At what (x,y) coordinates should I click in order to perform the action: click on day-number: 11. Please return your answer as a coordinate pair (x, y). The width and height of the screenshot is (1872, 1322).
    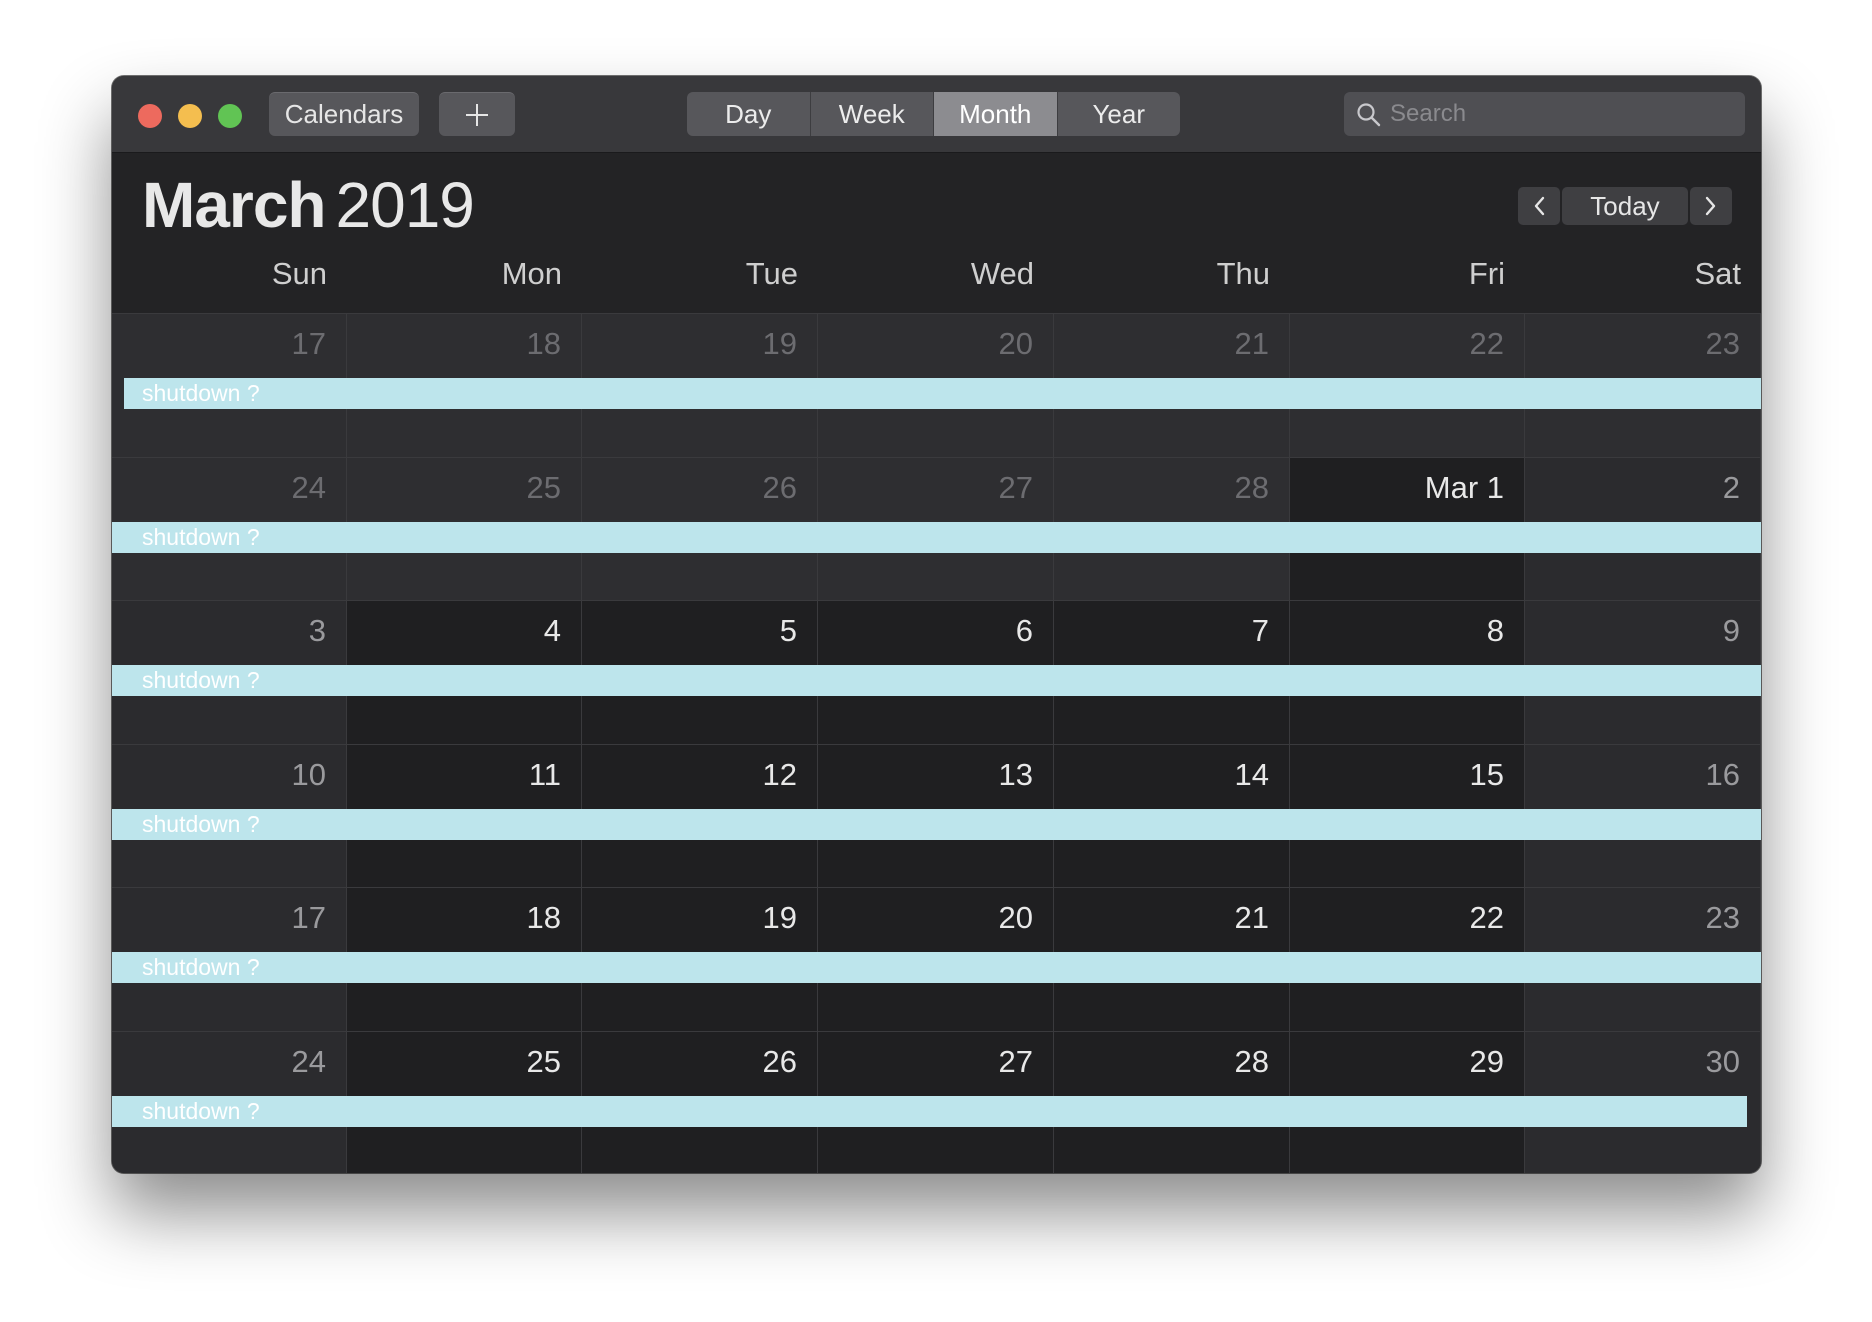
    Looking at the image, I should click on (544, 774).